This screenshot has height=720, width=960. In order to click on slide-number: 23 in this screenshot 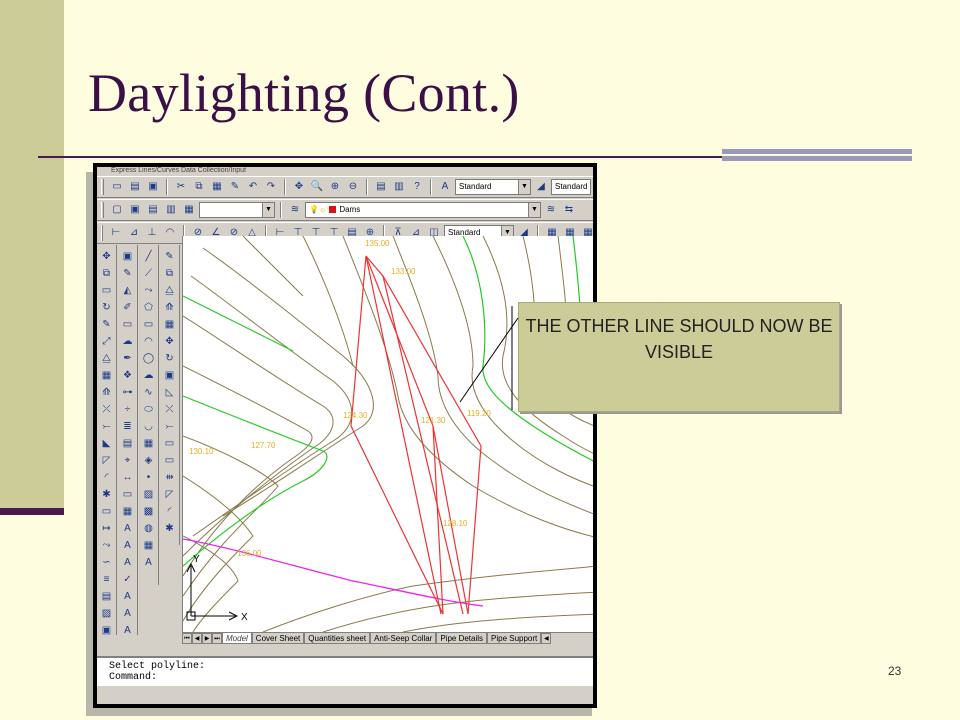, I will do `click(895, 671)`.